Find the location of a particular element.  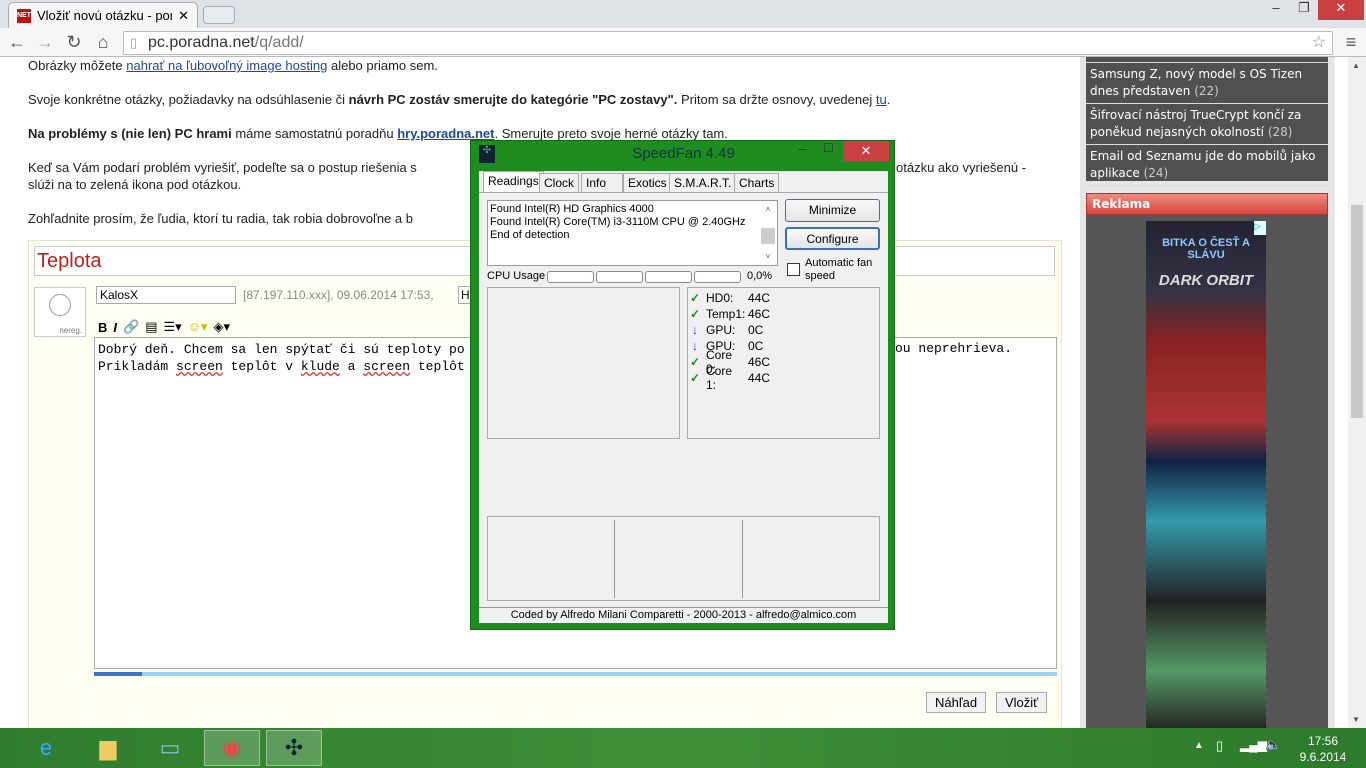

browser-tab: NET Vložiť novú otázku - porac ✕ is located at coordinates (103, 15).